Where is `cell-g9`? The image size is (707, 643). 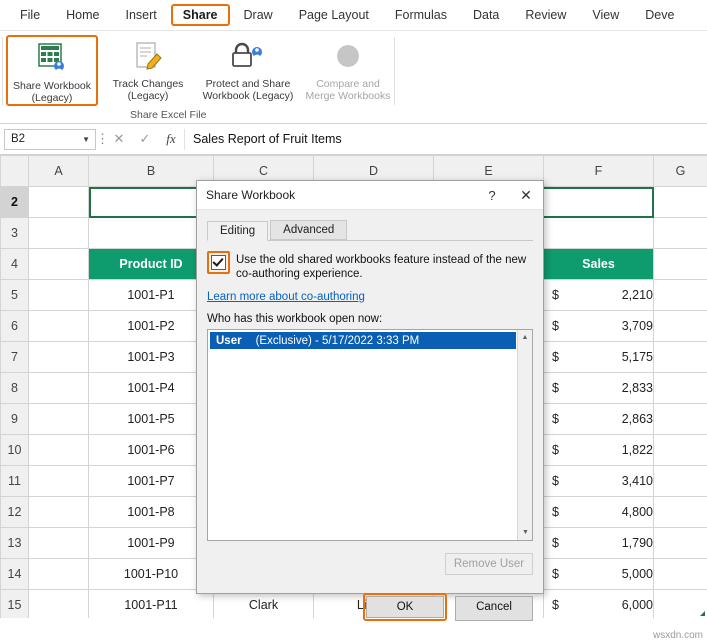
cell-g9 is located at coordinates (680, 419).